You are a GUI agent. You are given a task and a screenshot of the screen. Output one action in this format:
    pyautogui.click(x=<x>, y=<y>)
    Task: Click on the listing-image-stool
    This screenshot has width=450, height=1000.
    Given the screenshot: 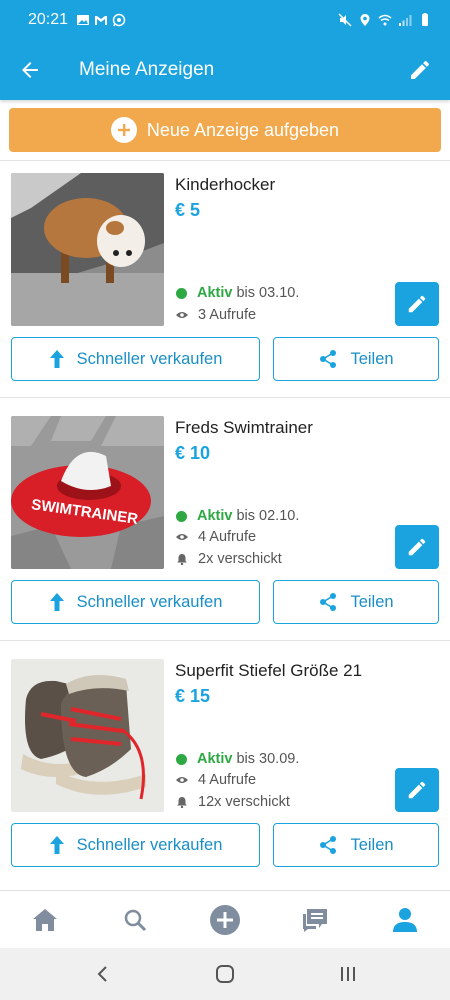 What is the action you would take?
    pyautogui.click(x=87, y=249)
    